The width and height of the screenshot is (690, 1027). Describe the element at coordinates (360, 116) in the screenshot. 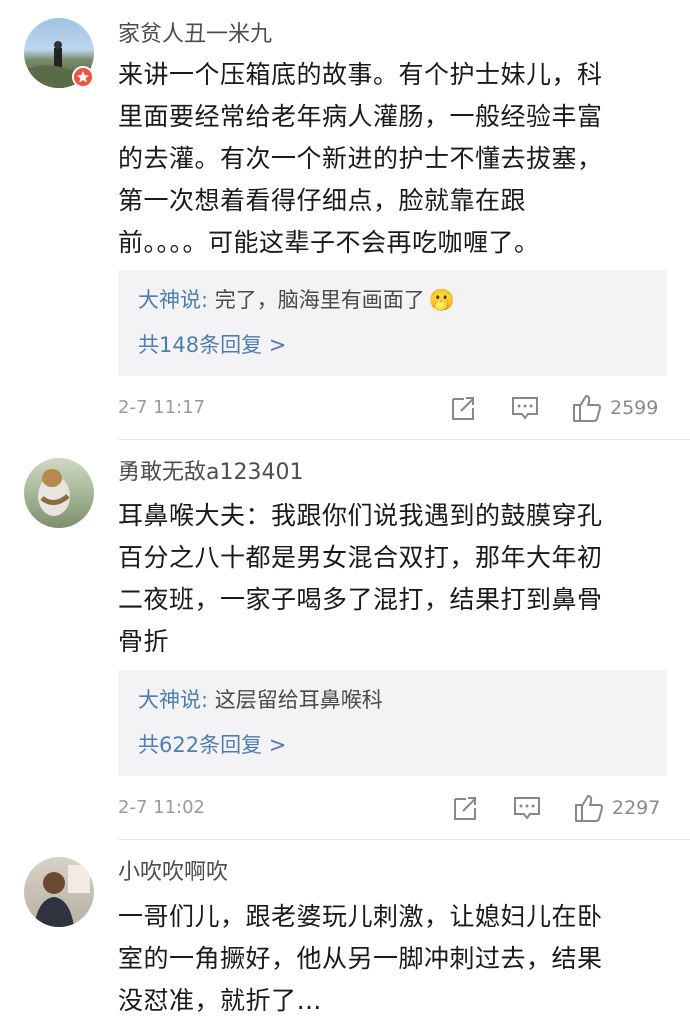

I see `comment-line: 里面要经常给老年病人灌肠，一般经验丰富` at that location.